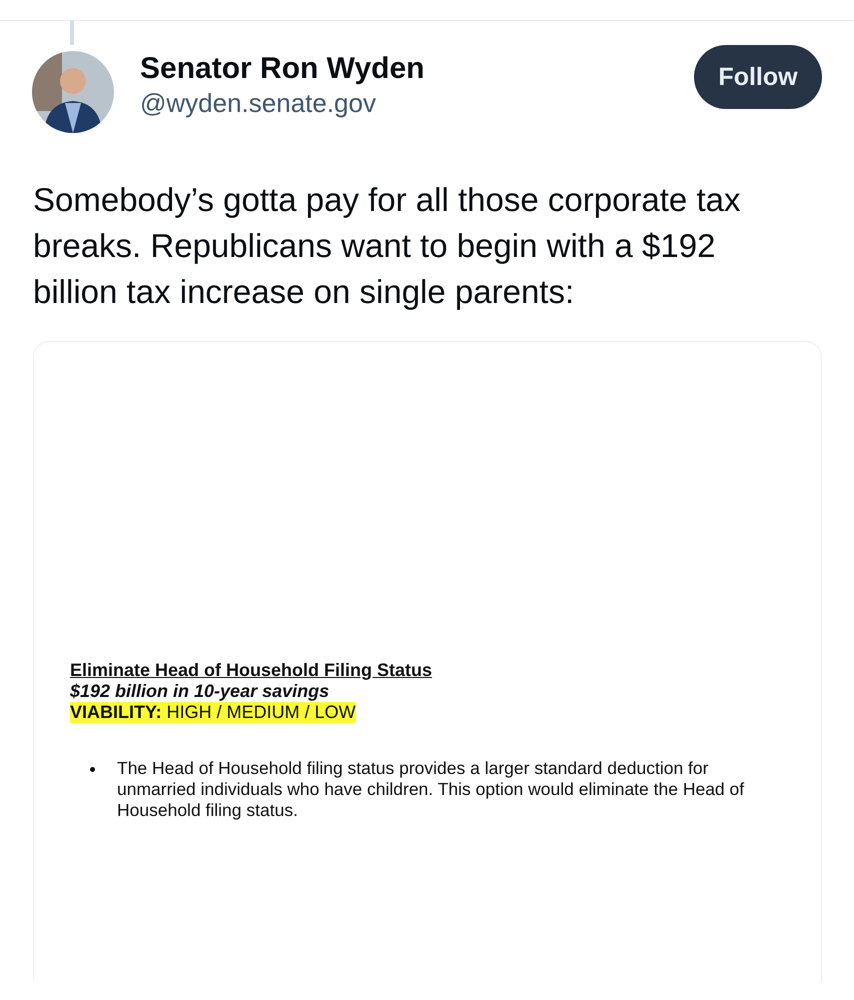 This screenshot has width=854, height=1000. What do you see at coordinates (261, 712) in the screenshot?
I see `viability-value: HIGH / MEDIUM / LOW` at bounding box center [261, 712].